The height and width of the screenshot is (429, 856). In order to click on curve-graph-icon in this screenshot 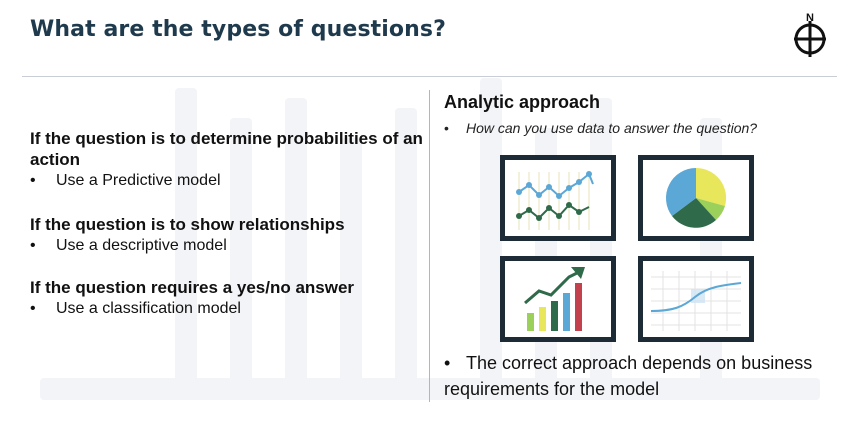, I will do `click(696, 301)`.